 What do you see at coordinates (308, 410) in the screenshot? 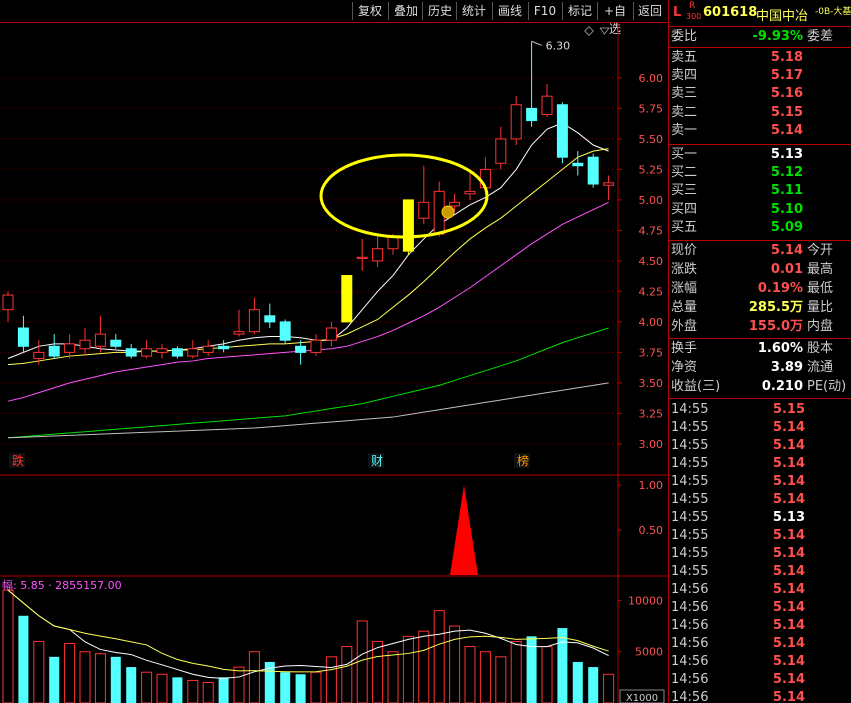
I see `ma-line-ma120` at bounding box center [308, 410].